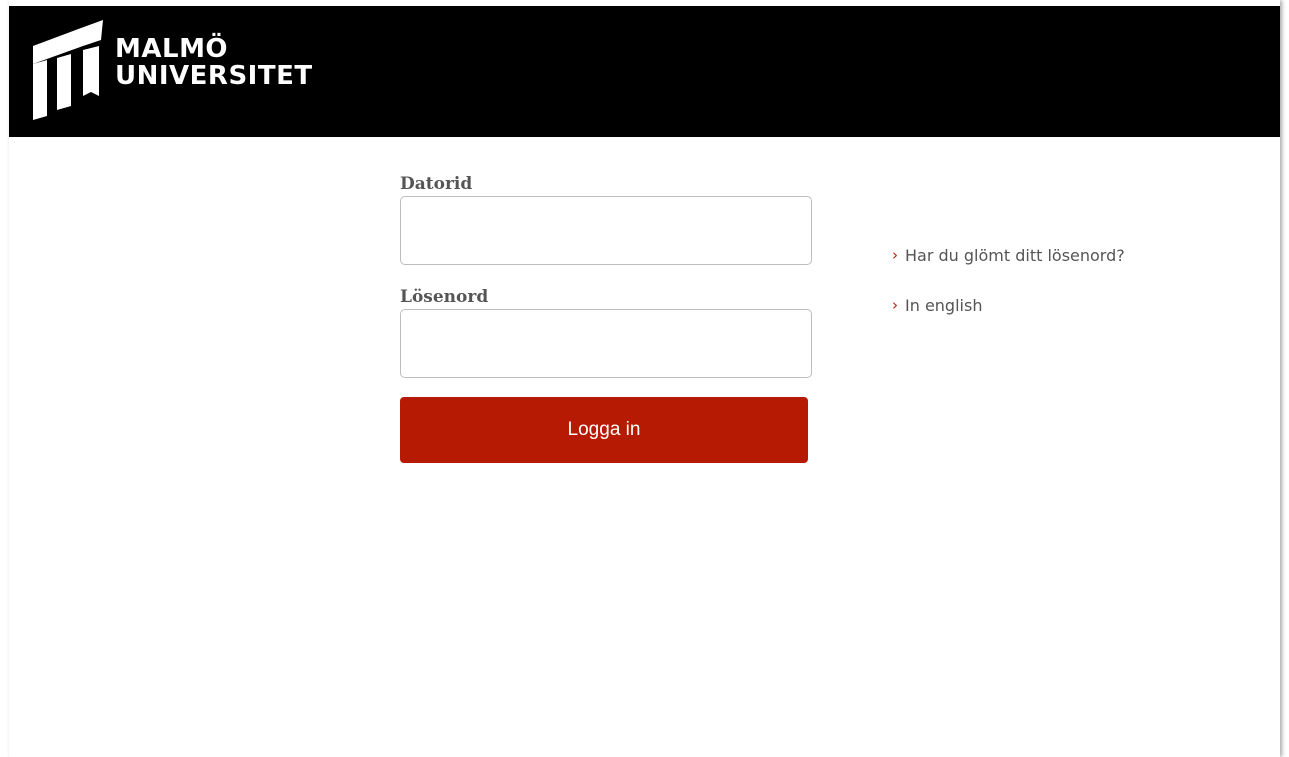 This screenshot has width=1289, height=757. I want to click on username-label: Datorid, so click(436, 184).